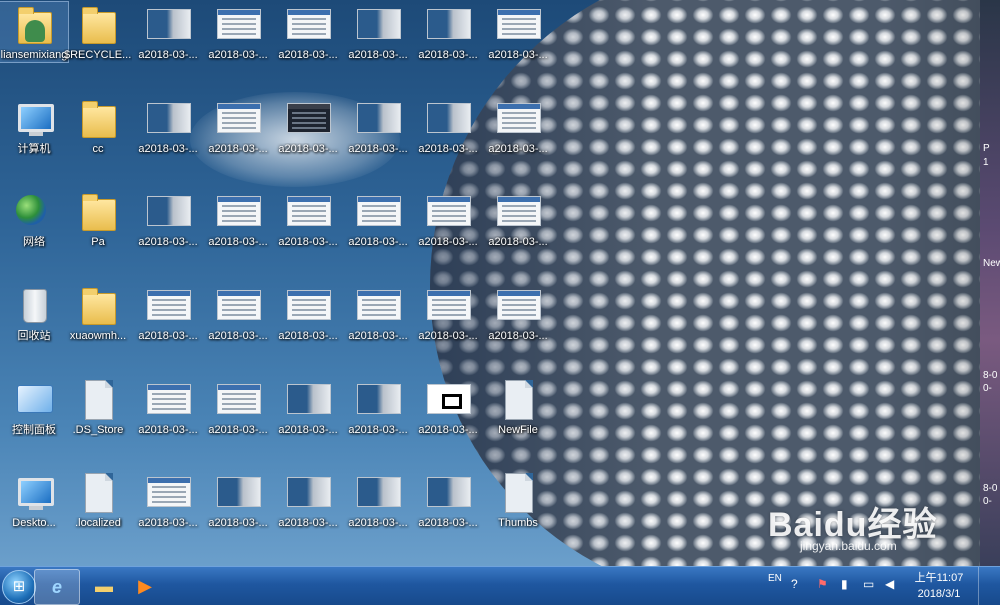  I want to click on taskbar-media-player-button: ▶, so click(145, 586).